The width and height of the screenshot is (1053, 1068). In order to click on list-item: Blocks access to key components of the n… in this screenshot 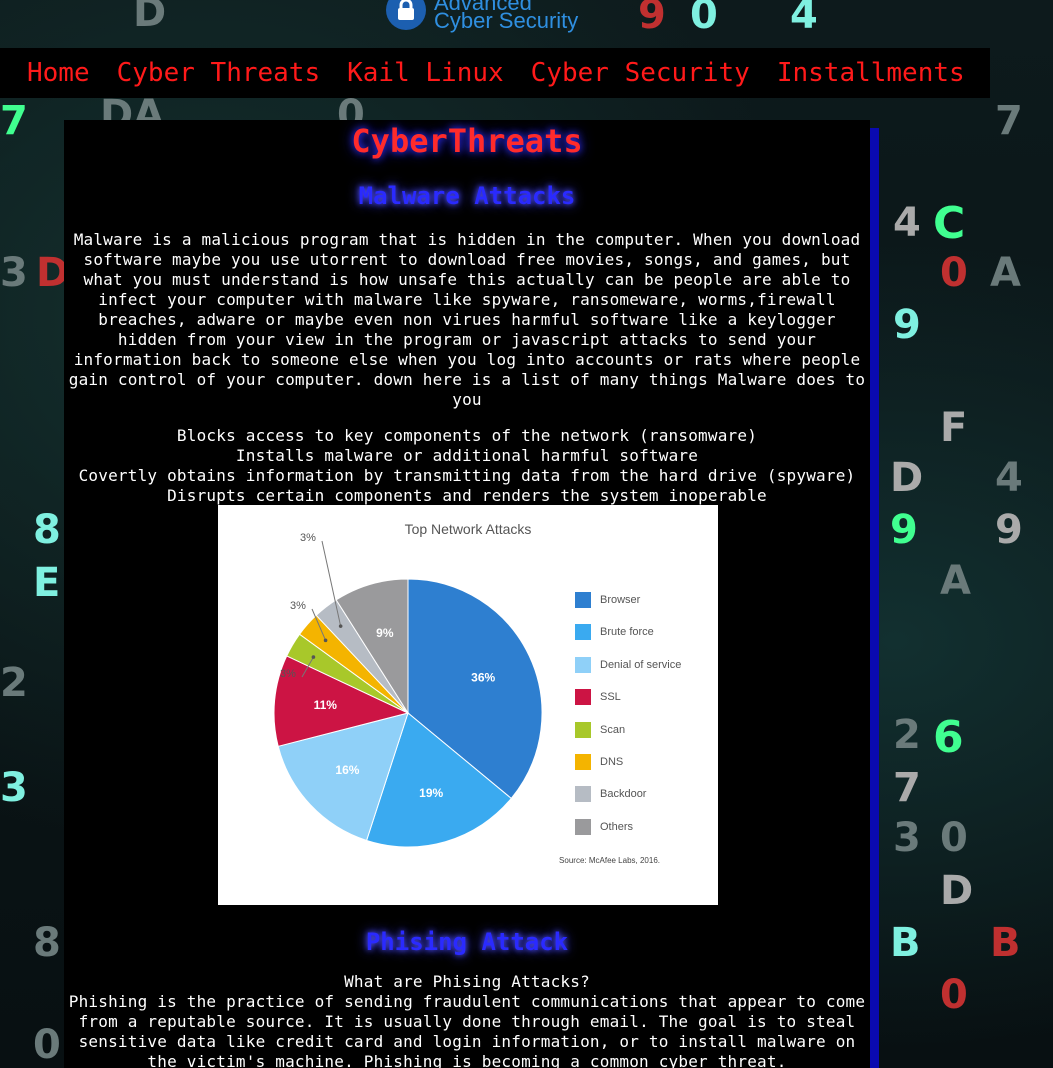, I will do `click(467, 435)`.